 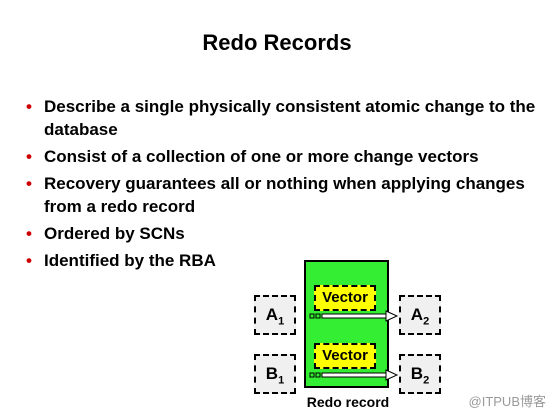 What do you see at coordinates (354, 345) in the screenshot?
I see `diagram-arrows` at bounding box center [354, 345].